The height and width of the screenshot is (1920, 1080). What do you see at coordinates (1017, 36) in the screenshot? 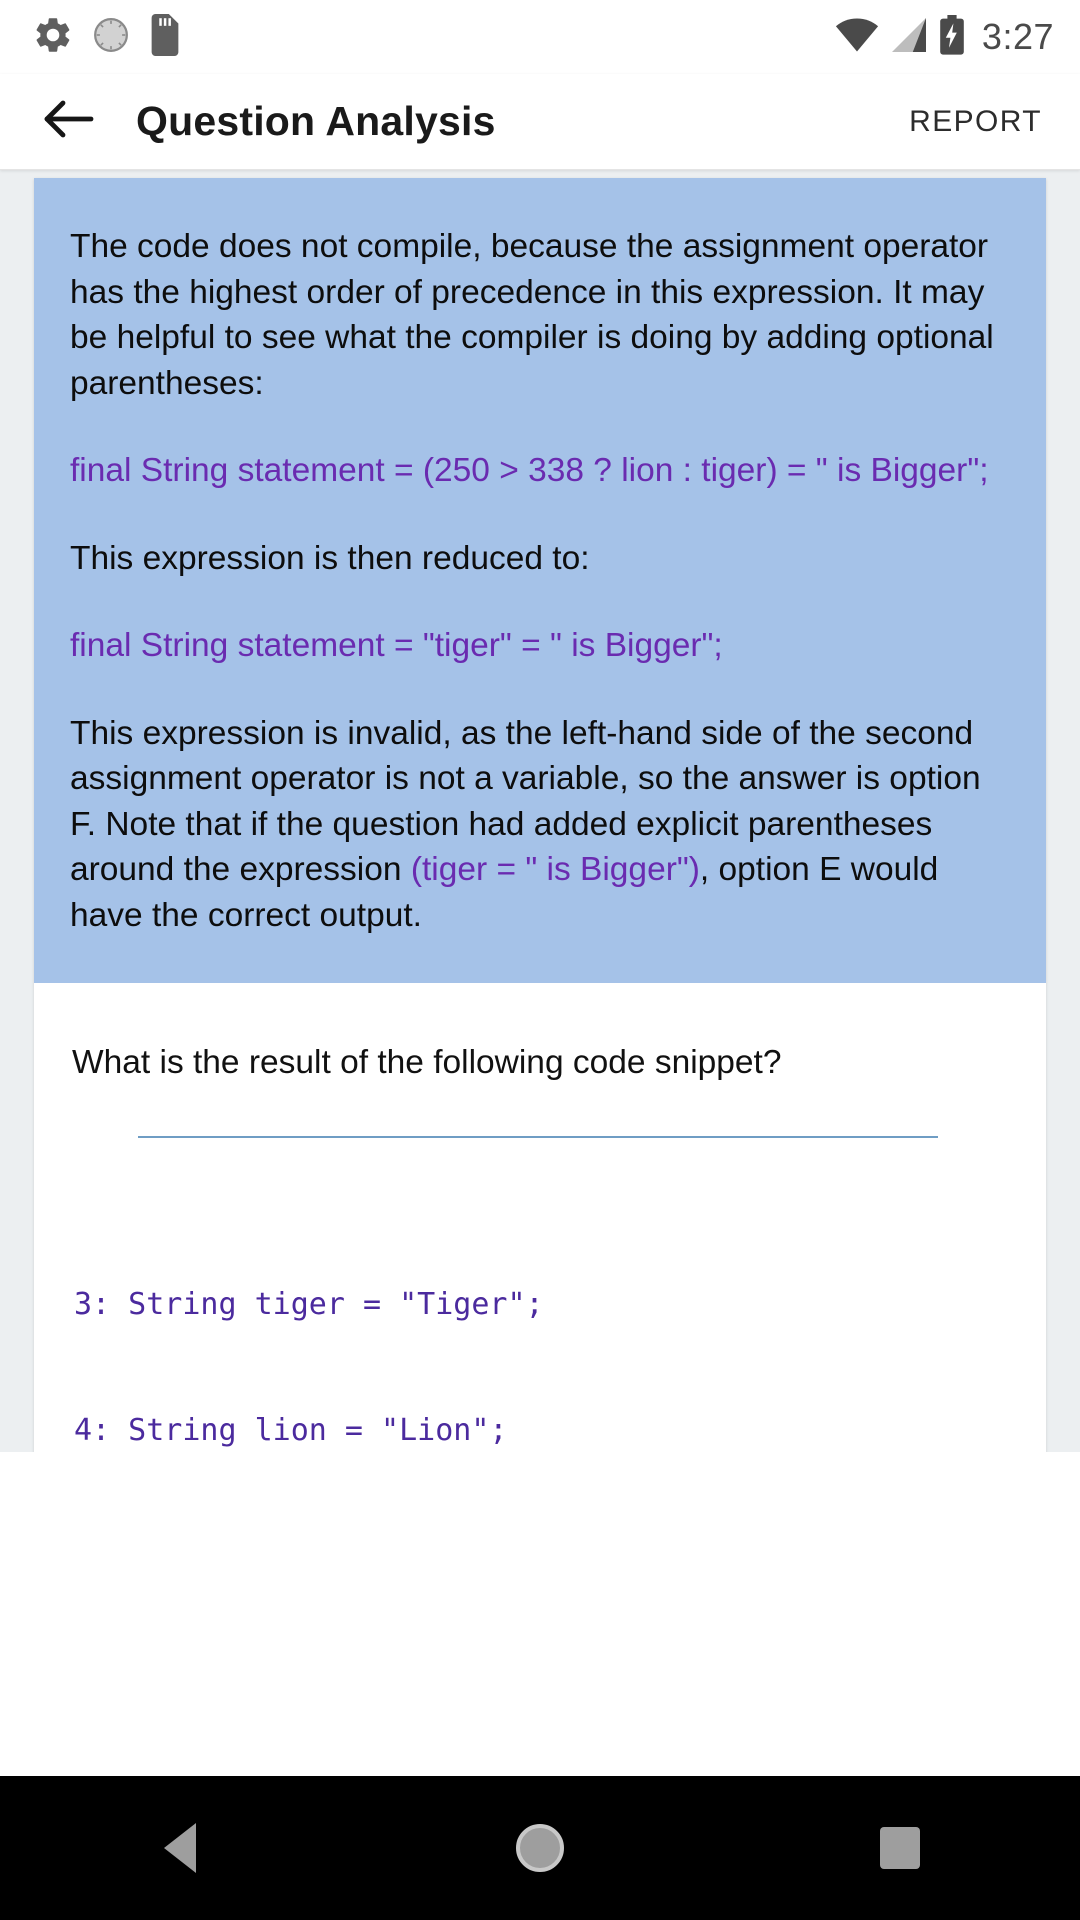
I see `status-bar-clock: 3:27` at bounding box center [1017, 36].